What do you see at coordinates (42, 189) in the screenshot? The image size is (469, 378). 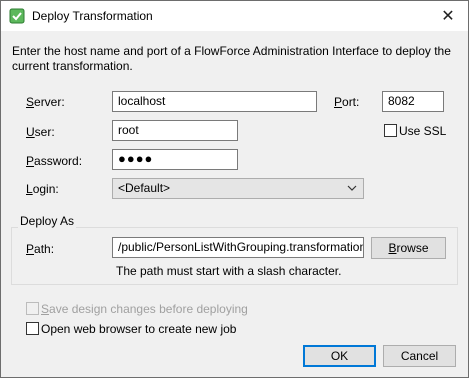 I see `login-label: Login:` at bounding box center [42, 189].